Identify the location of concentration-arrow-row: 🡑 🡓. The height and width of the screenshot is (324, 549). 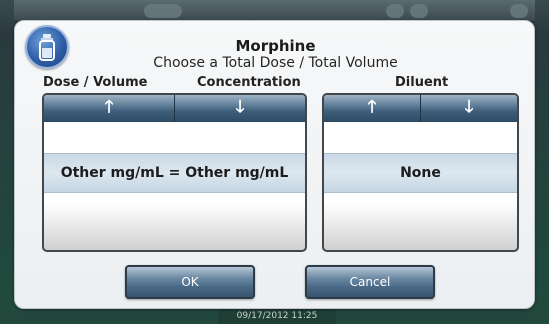
(174, 108).